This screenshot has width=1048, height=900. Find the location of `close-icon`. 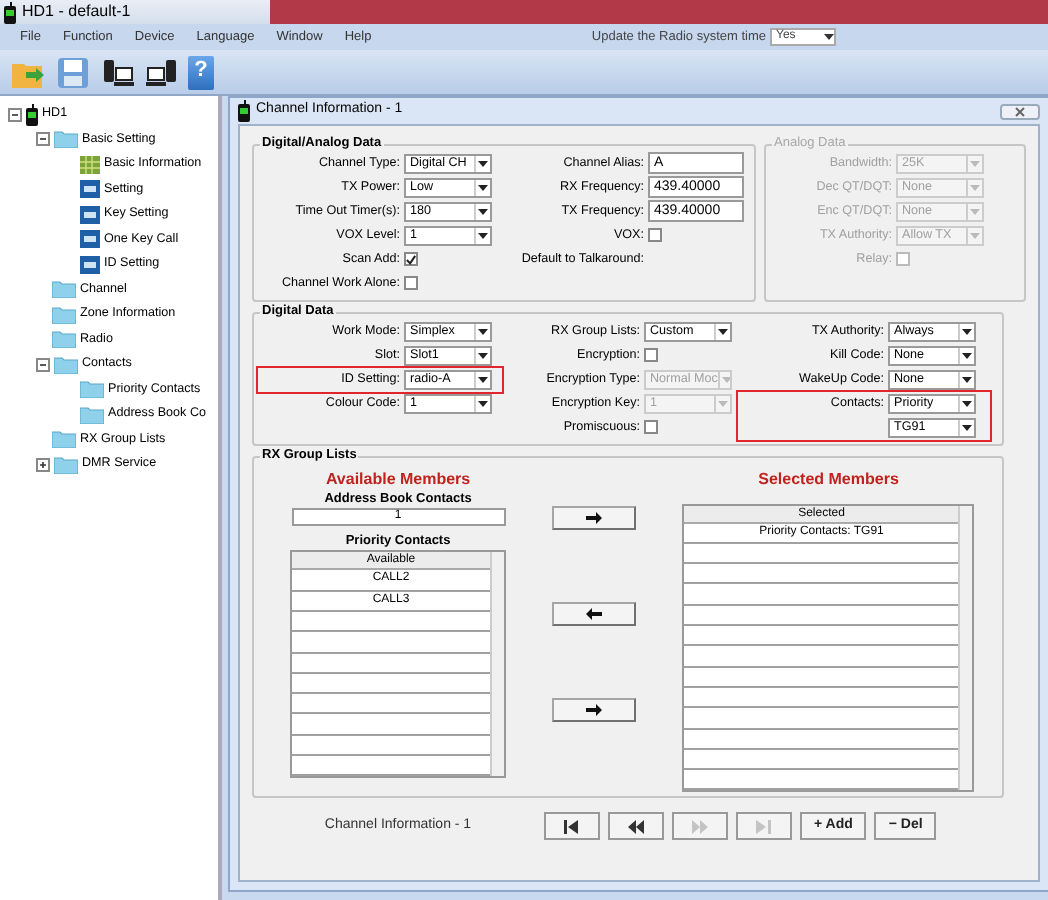

close-icon is located at coordinates (1020, 111).